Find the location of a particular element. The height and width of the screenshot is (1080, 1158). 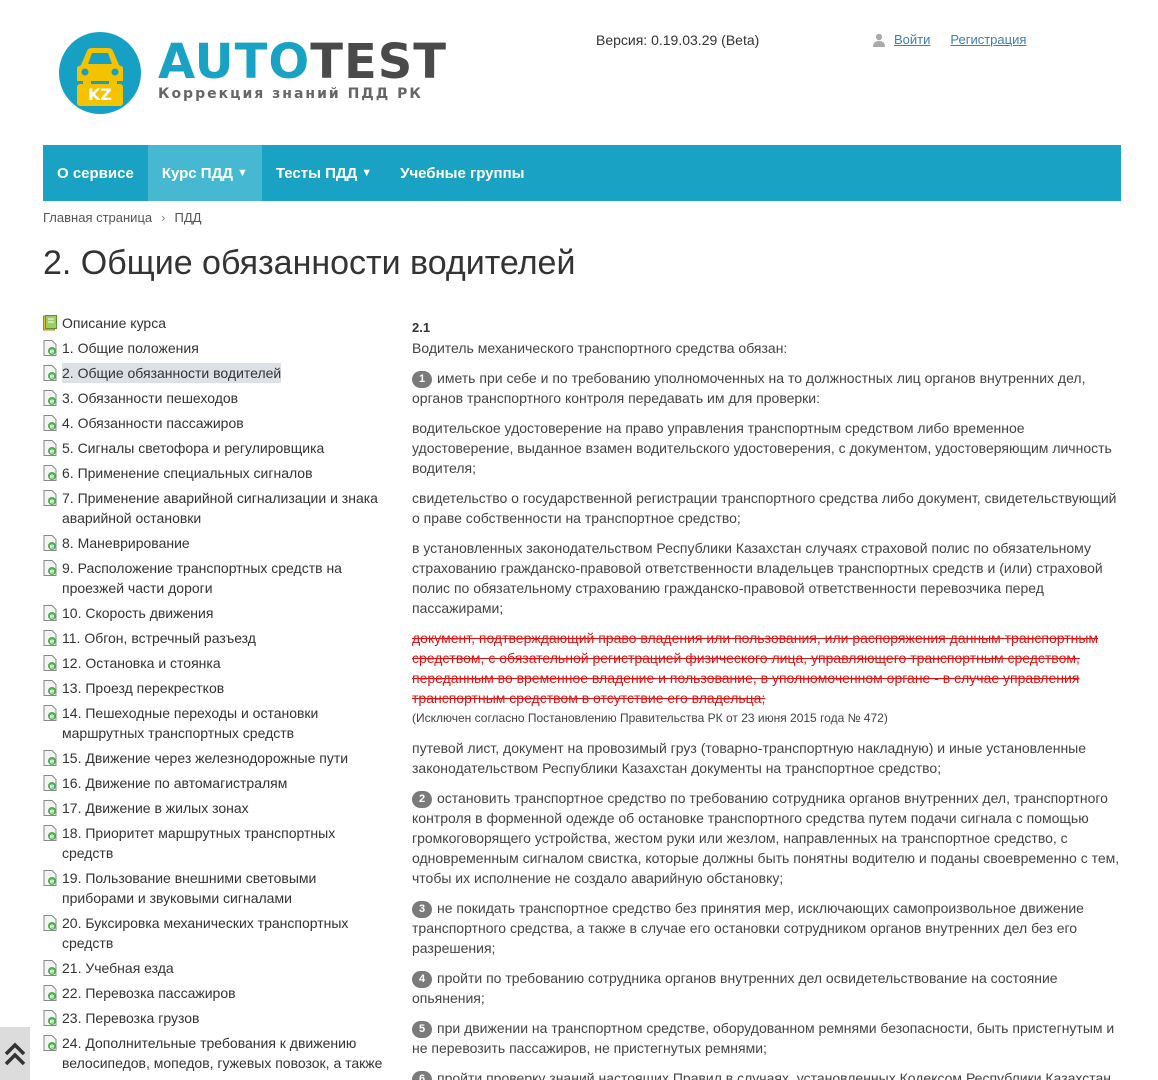

sidebar-item-label: Описание курса is located at coordinates (114, 323).